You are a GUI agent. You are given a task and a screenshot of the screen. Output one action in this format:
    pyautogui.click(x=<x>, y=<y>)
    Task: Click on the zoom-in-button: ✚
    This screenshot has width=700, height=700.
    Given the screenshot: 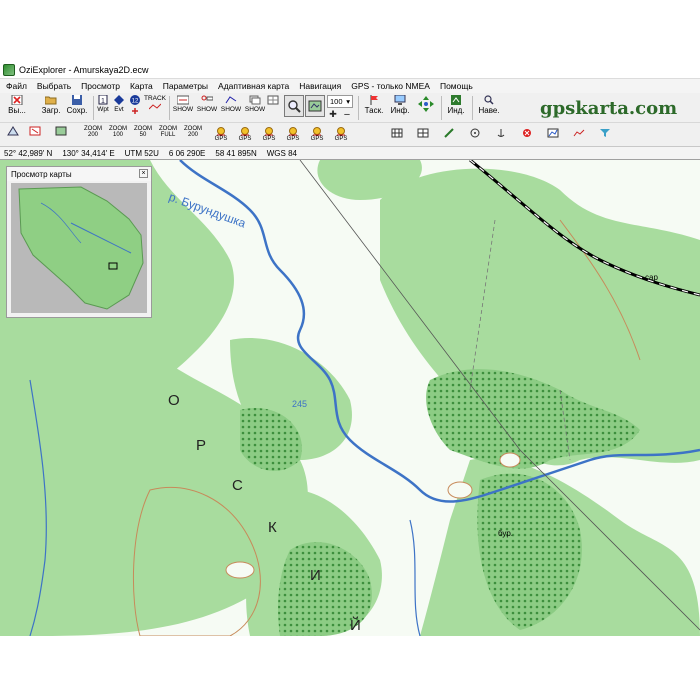 What is the action you would take?
    pyautogui.click(x=333, y=114)
    